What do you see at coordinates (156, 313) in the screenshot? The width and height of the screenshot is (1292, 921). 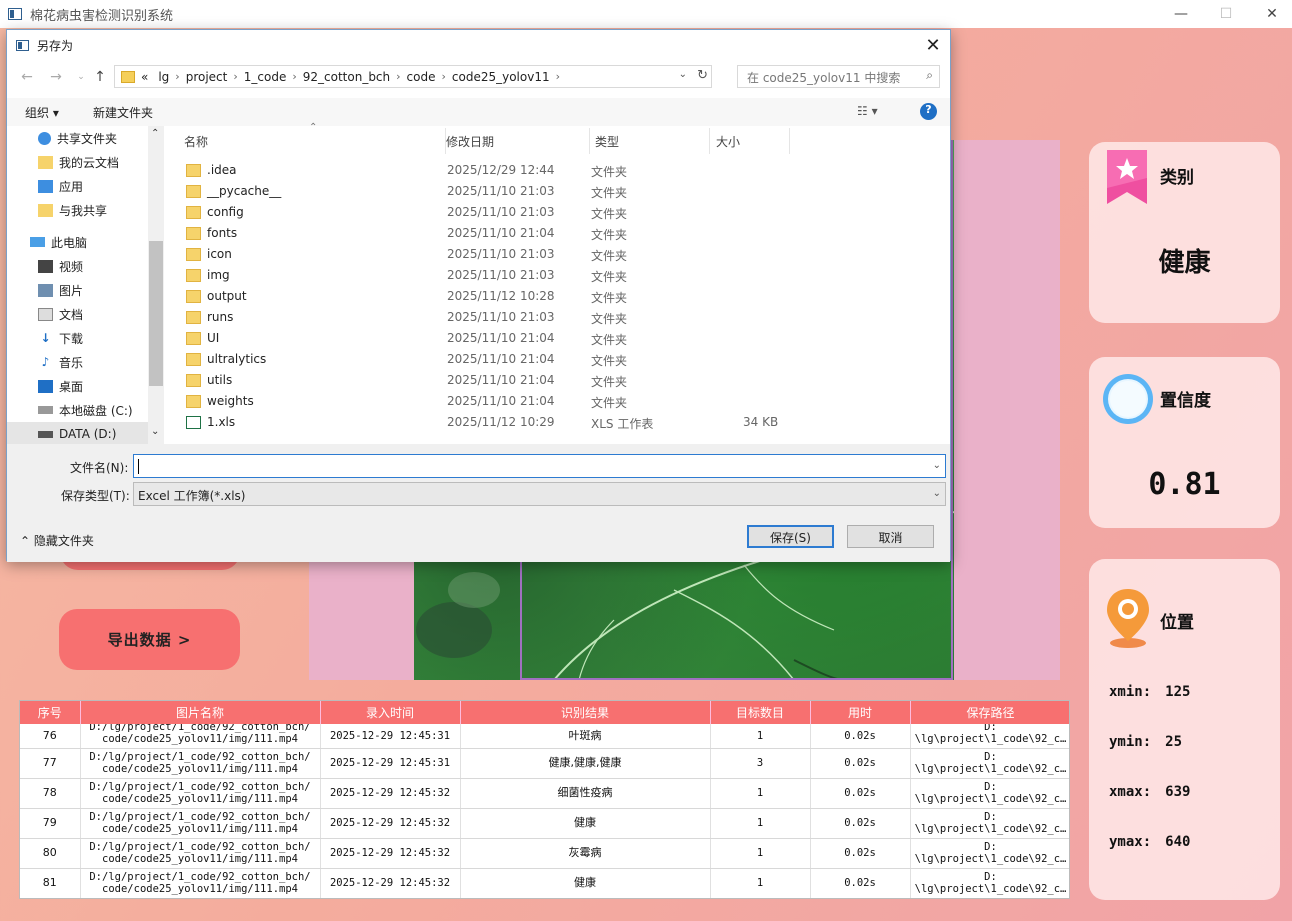 I see `scroll-thumb` at bounding box center [156, 313].